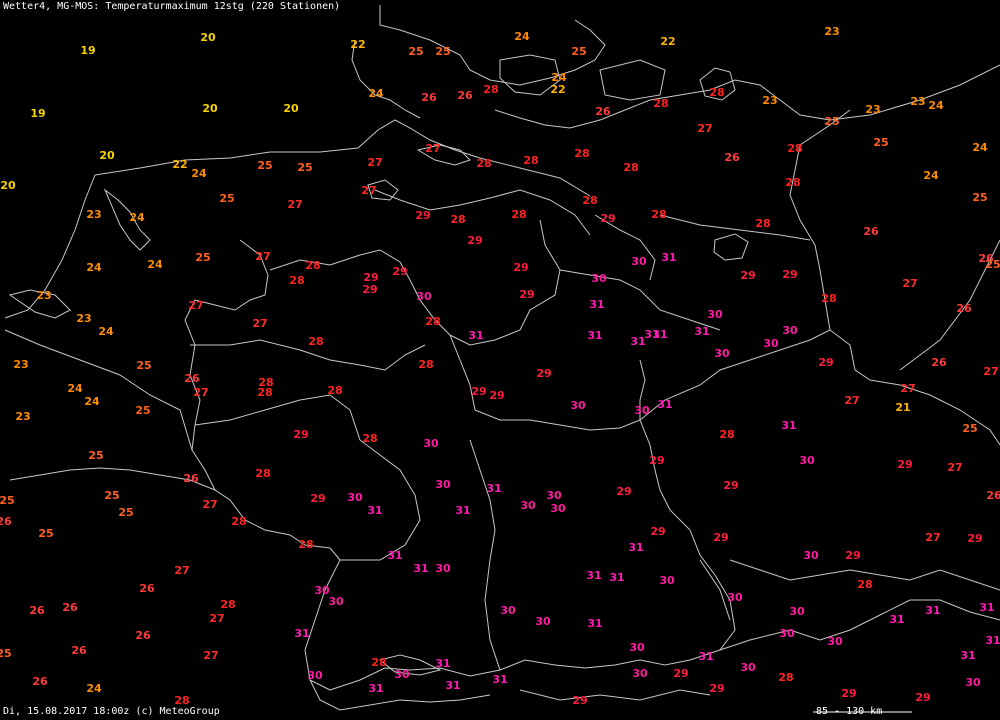 Image resolution: width=1000 pixels, height=720 pixels. What do you see at coordinates (525, 670) in the screenshot?
I see `germany-southern-border` at bounding box center [525, 670].